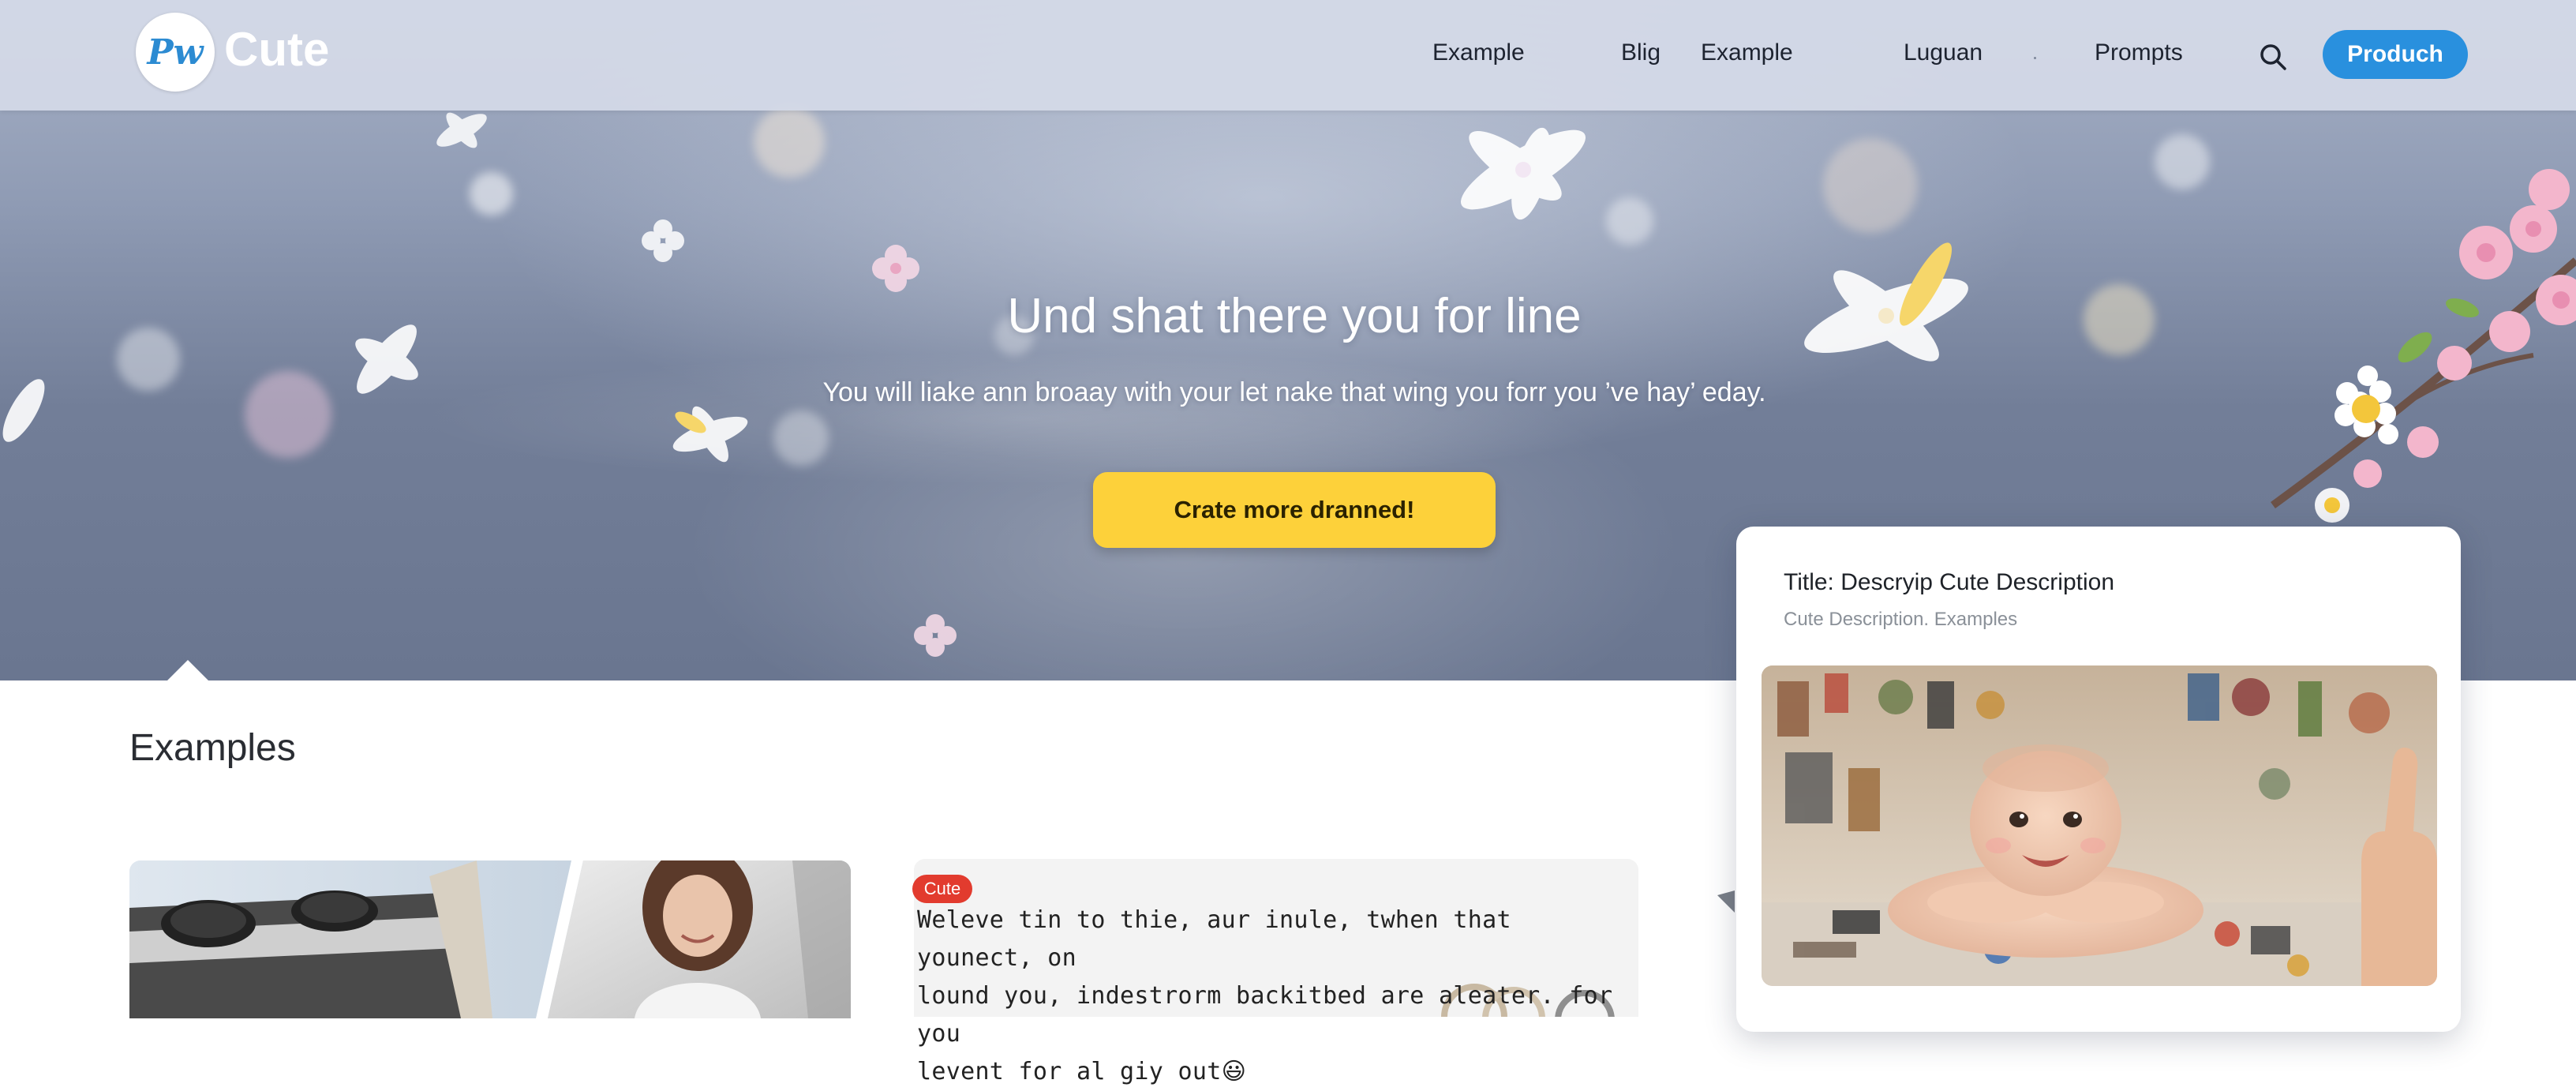  What do you see at coordinates (2139, 52) in the screenshot?
I see `nav-link-prompts: Prompts` at bounding box center [2139, 52].